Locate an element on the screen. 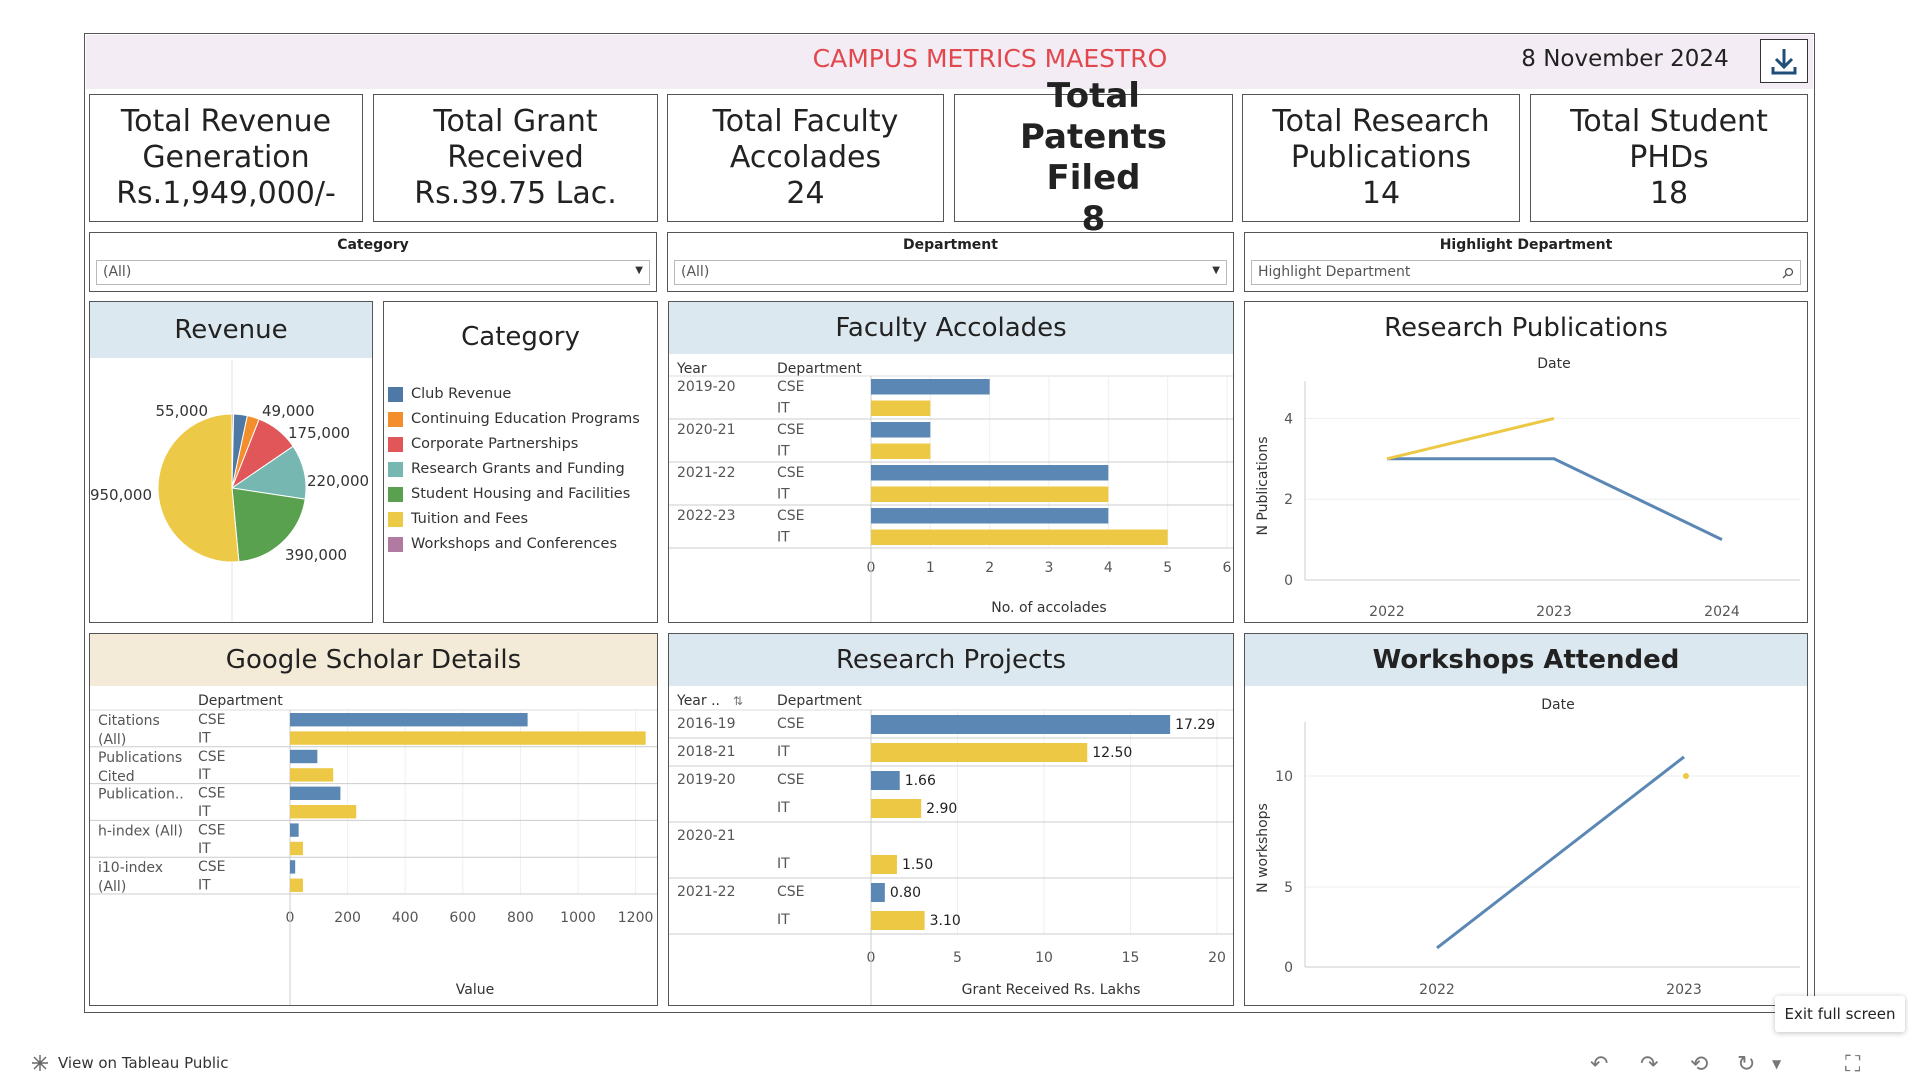  legend-item: Continuing Education Programs is located at coordinates (514, 419).